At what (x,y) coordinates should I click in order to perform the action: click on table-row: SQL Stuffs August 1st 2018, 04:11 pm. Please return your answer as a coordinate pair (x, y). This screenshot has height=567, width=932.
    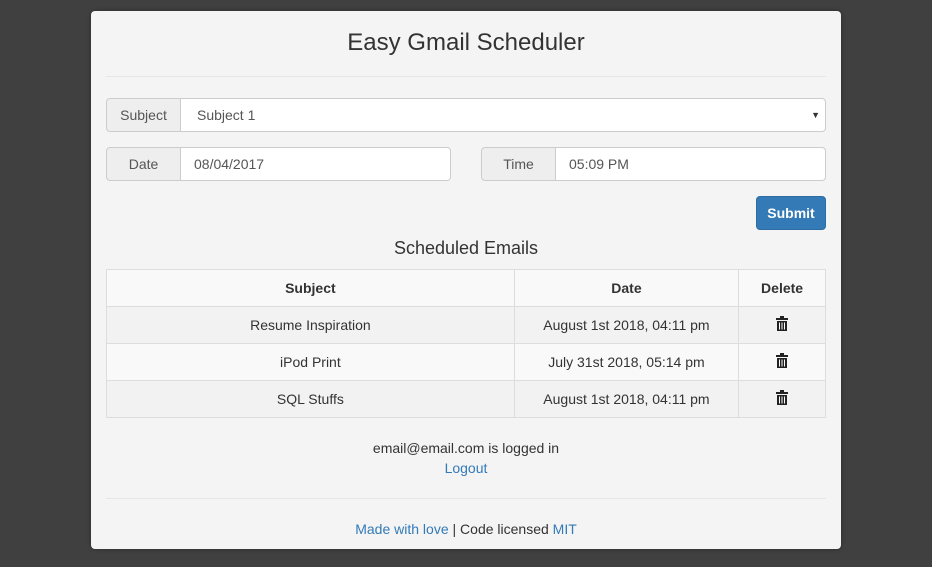
    Looking at the image, I should click on (466, 399).